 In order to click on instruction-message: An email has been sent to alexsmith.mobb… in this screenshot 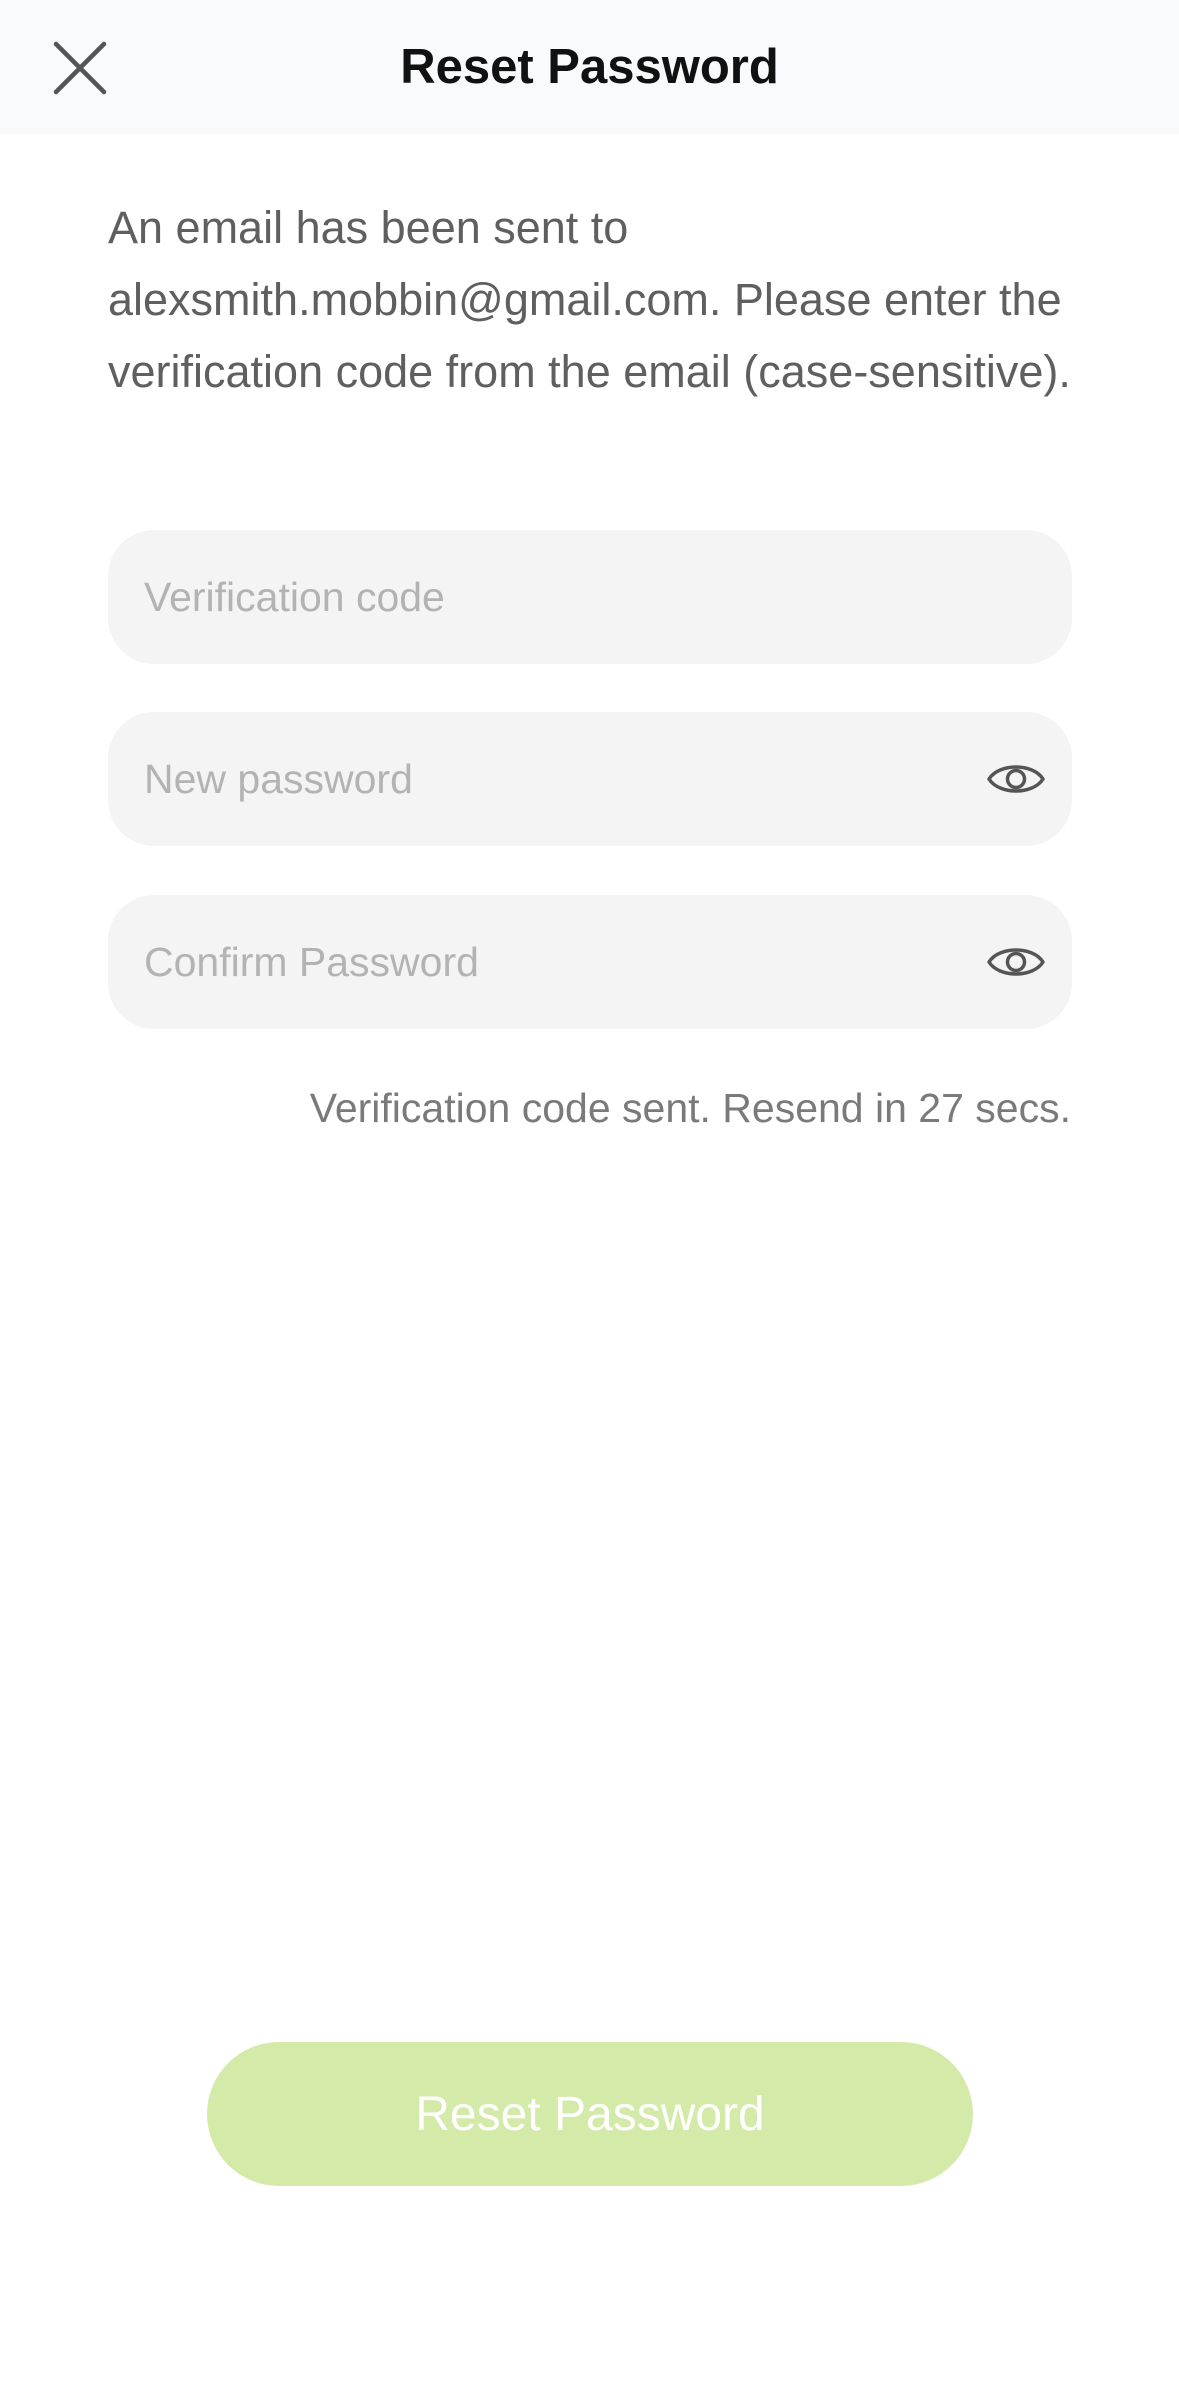, I will do `click(589, 299)`.